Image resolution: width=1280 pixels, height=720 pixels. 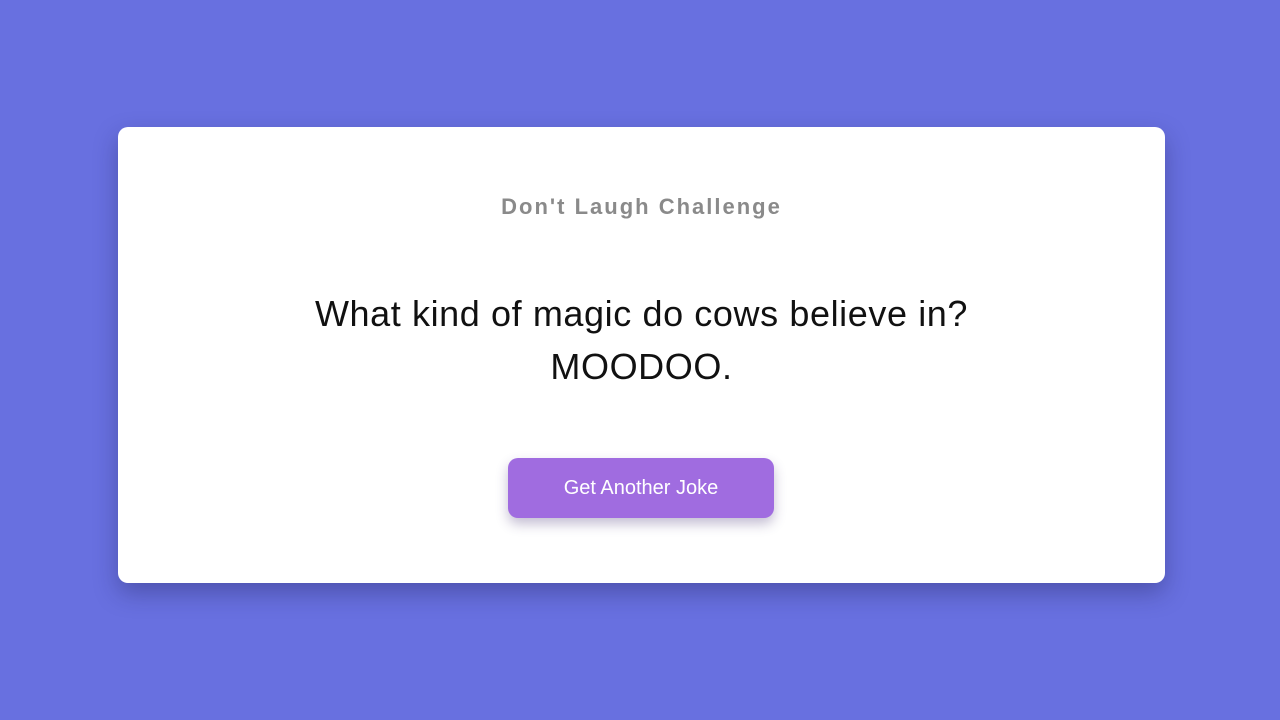 What do you see at coordinates (641, 488) in the screenshot?
I see `get-another-joke-button: Get Another Joke` at bounding box center [641, 488].